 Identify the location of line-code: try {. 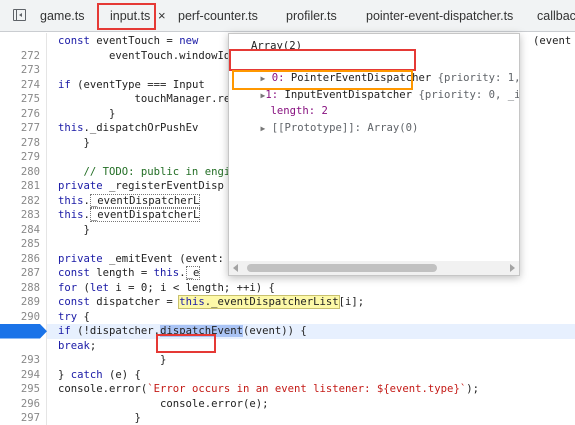
(74, 316).